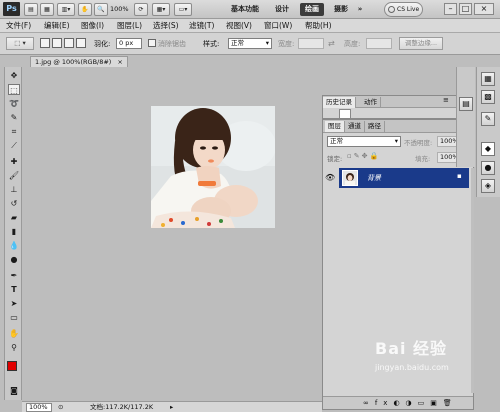 The height and width of the screenshot is (412, 500). What do you see at coordinates (14, 333) in the screenshot?
I see `hand-tool-icon: ✋` at bounding box center [14, 333].